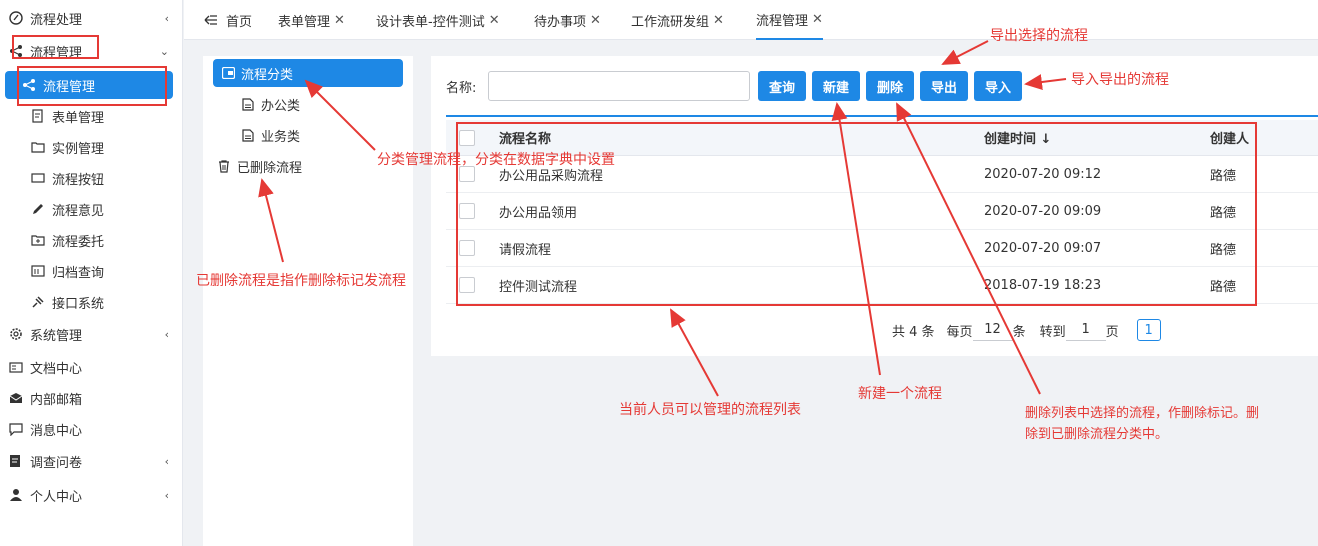 The image size is (1318, 546). What do you see at coordinates (78, 149) in the screenshot?
I see `nav-label: 实例管理` at bounding box center [78, 149].